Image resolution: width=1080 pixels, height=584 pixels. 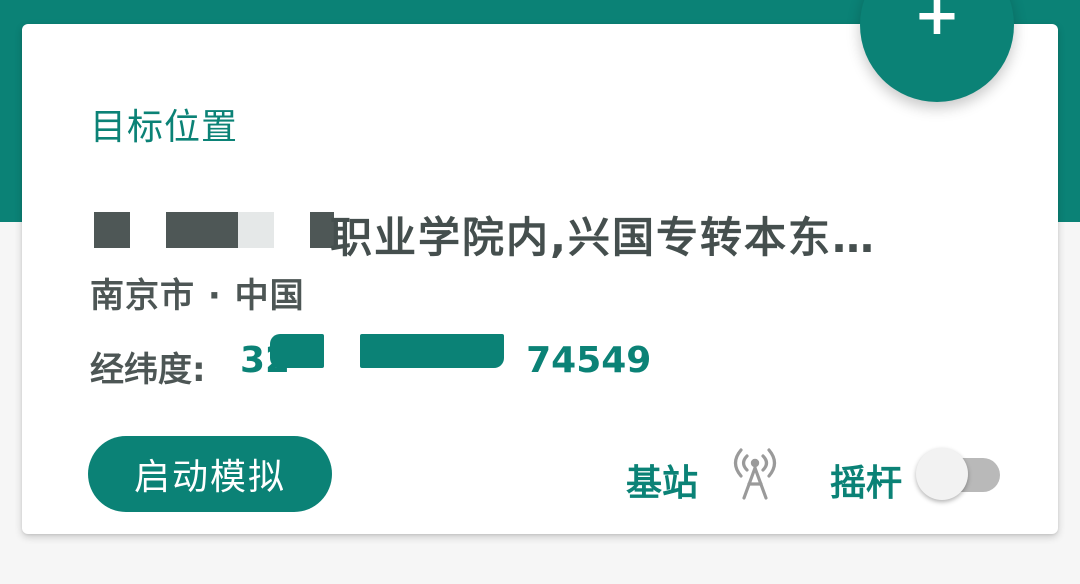 What do you see at coordinates (148, 370) in the screenshot?
I see `coordinates-label: 经纬度:` at bounding box center [148, 370].